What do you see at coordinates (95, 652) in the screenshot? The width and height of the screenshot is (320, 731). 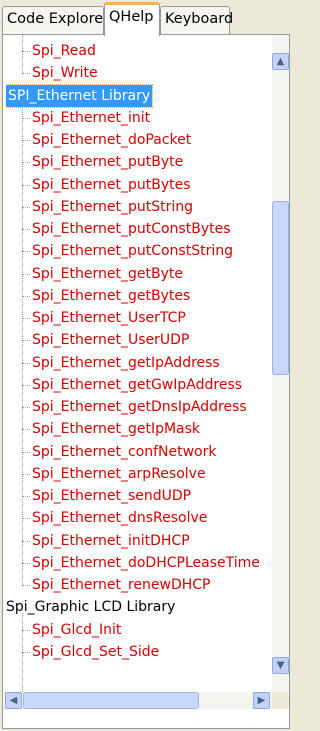 I see `tree-item: Spi_Glcd_Set_Side` at bounding box center [95, 652].